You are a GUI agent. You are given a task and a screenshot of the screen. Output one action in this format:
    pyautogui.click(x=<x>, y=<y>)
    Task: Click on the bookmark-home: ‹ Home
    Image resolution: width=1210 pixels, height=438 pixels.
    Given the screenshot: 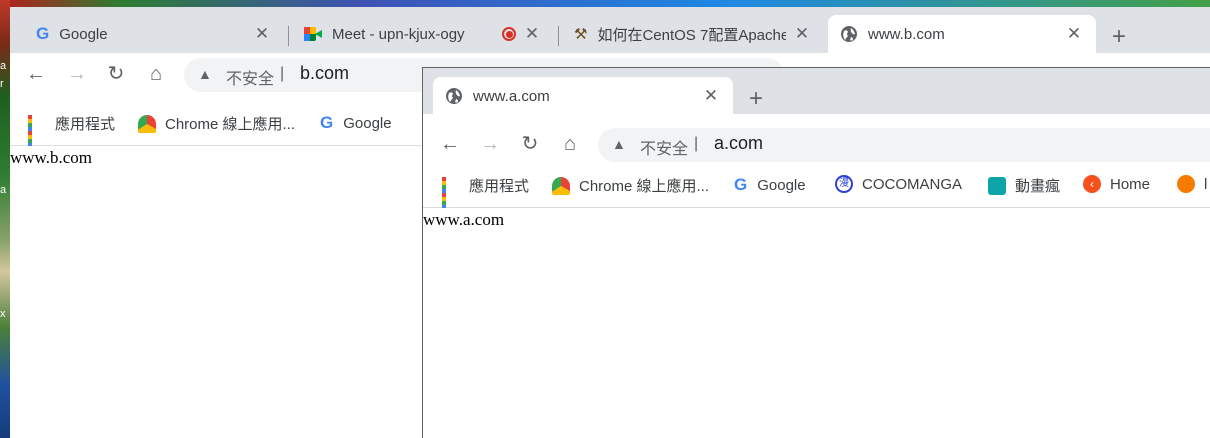 What is the action you would take?
    pyautogui.click(x=1116, y=184)
    